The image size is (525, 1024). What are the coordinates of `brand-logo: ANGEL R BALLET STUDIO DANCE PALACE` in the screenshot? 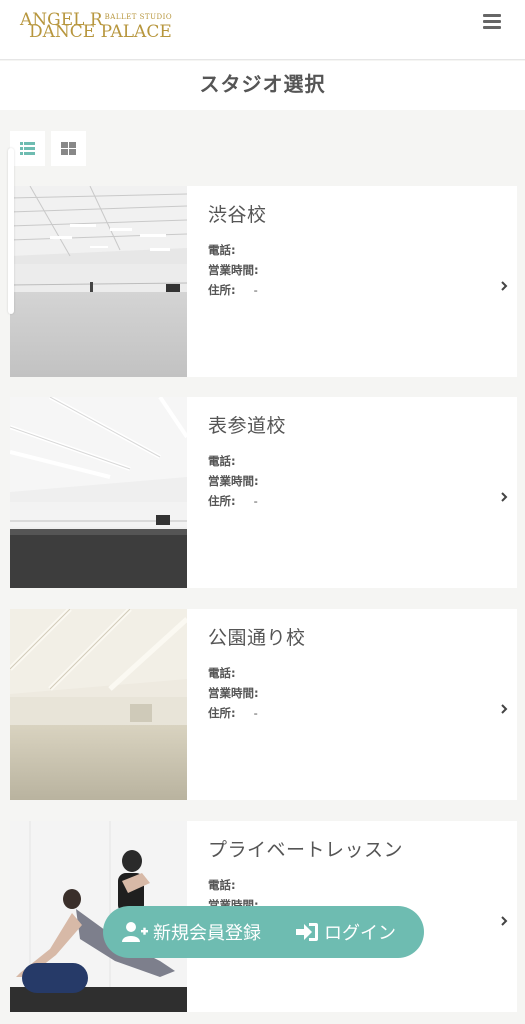 It's located at (96, 26).